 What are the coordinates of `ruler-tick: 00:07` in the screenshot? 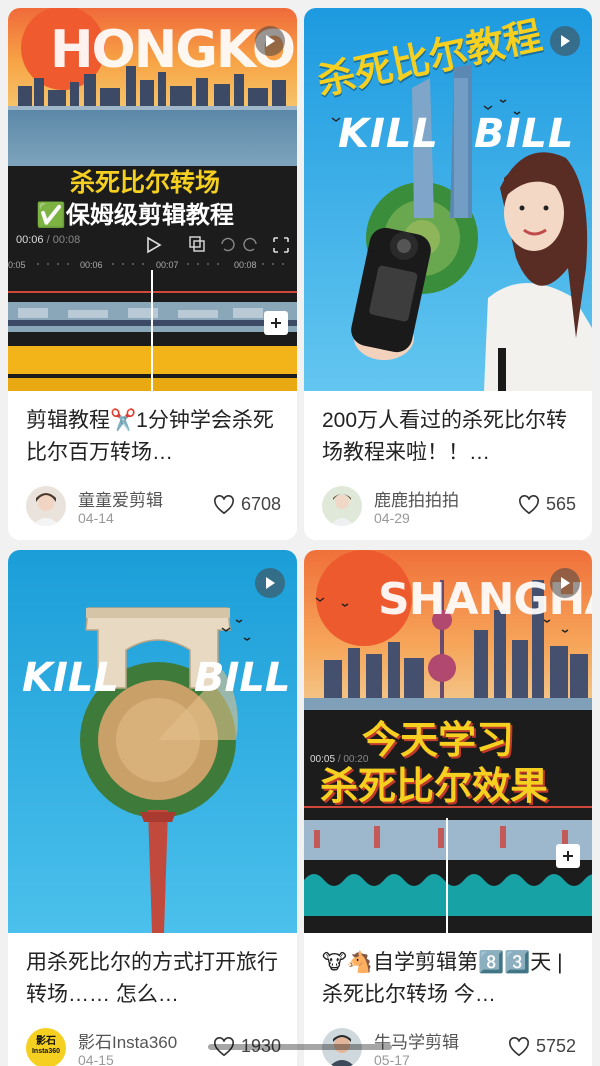 It's located at (167, 265).